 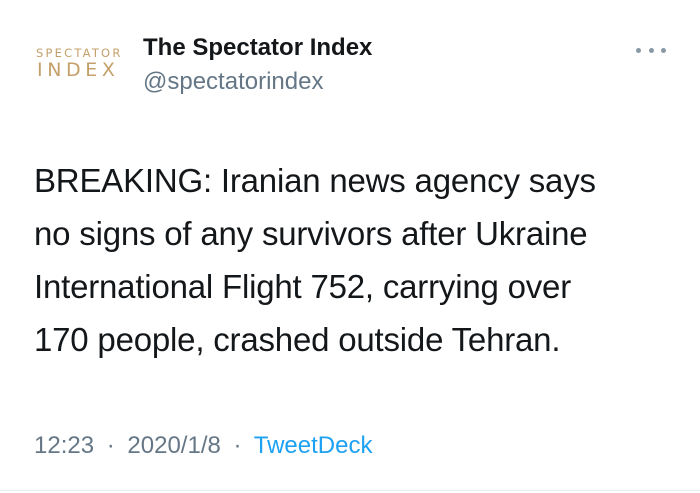 What do you see at coordinates (78, 70) in the screenshot?
I see `avatar-logo-bottom: INDEX` at bounding box center [78, 70].